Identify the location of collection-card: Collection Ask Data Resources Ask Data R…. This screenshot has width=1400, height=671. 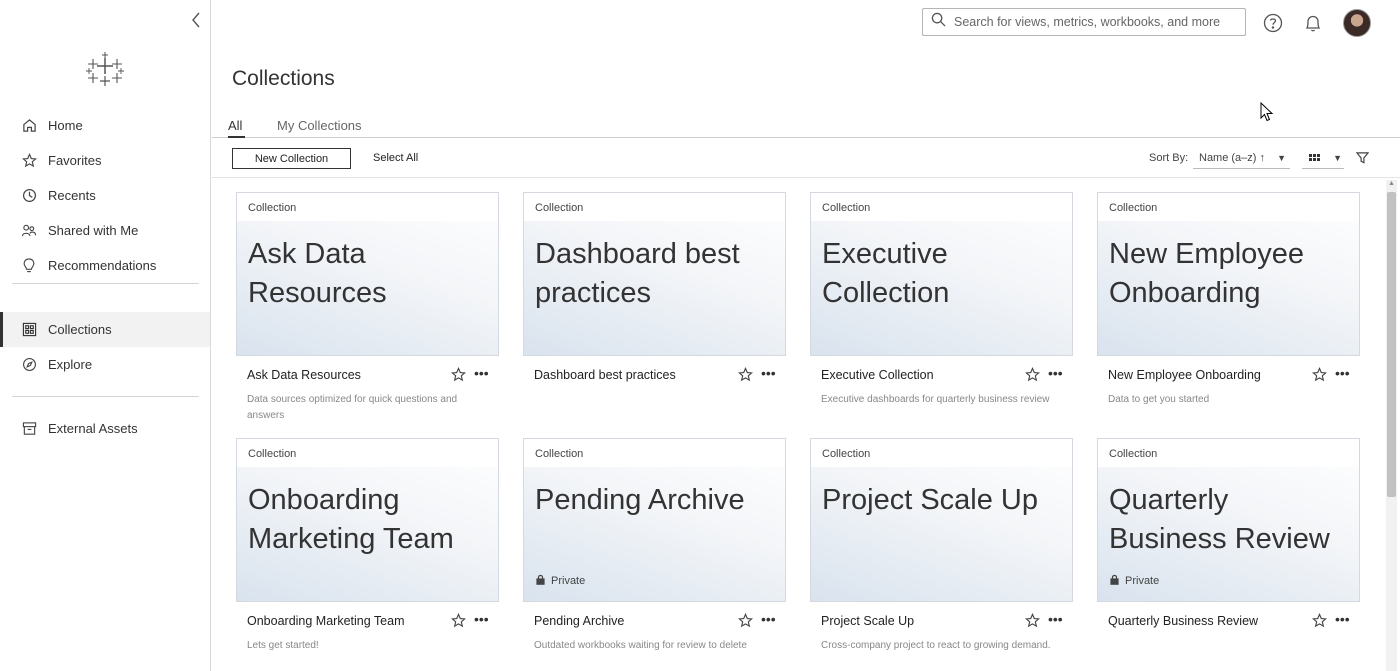
(367, 307).